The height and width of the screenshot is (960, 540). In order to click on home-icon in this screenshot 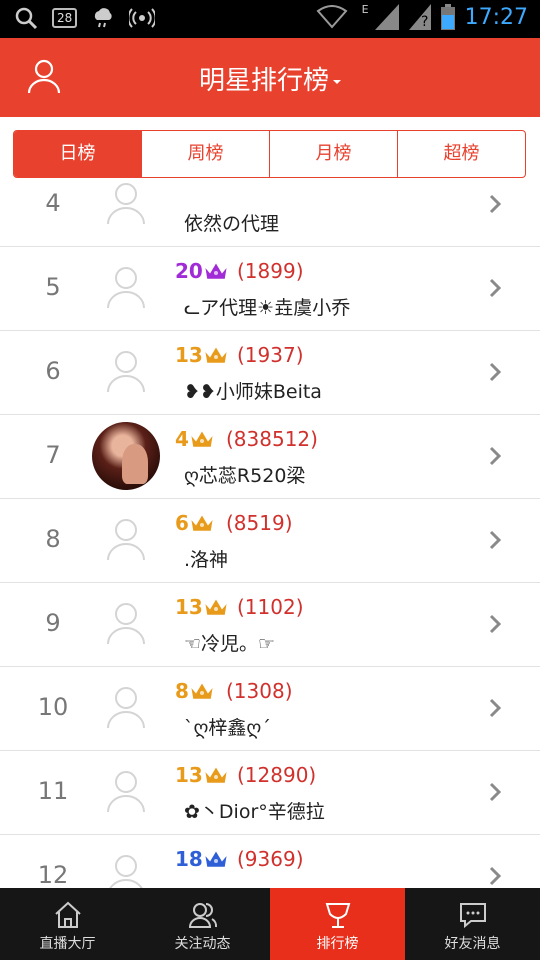, I will do `click(67, 914)`.